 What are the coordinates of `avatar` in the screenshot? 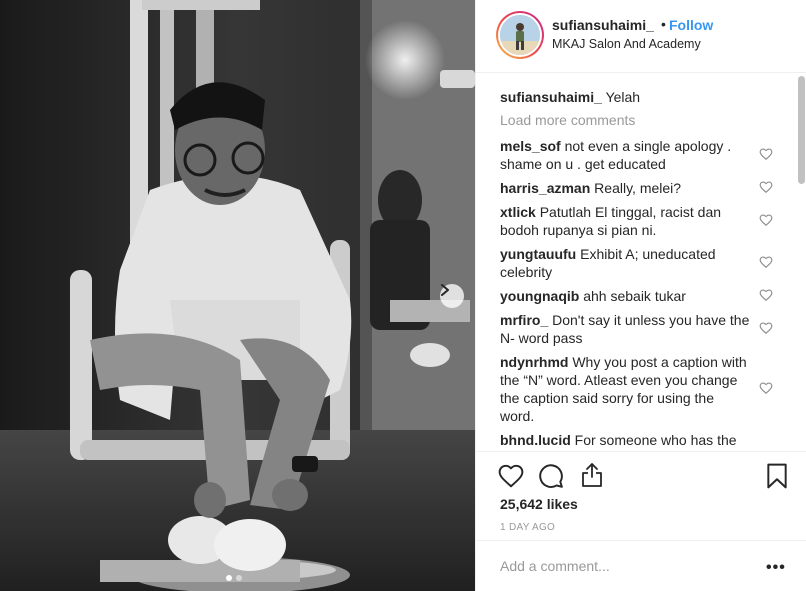 It's located at (520, 35).